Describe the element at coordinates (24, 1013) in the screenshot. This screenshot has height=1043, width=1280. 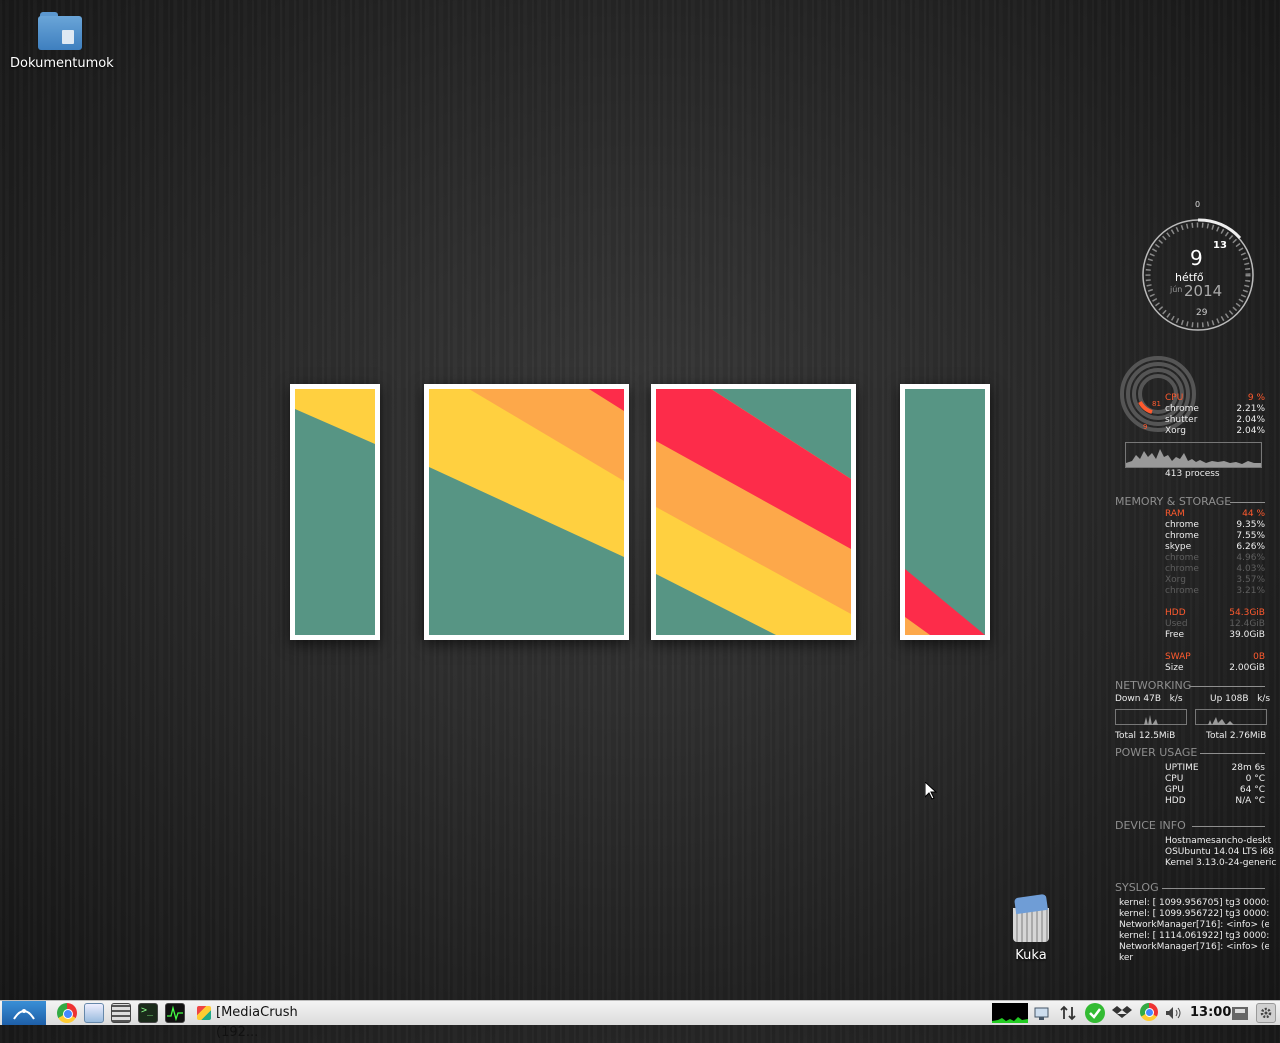
I see `start-menu-button` at that location.